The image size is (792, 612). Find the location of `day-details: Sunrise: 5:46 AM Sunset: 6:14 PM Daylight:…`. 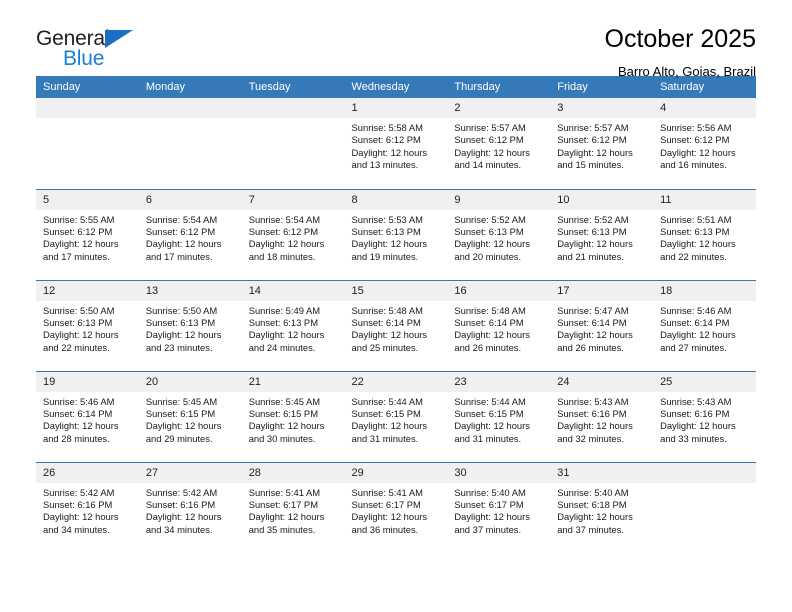

day-details: Sunrise: 5:46 AM Sunset: 6:14 PM Daylight:… is located at coordinates (704, 328).